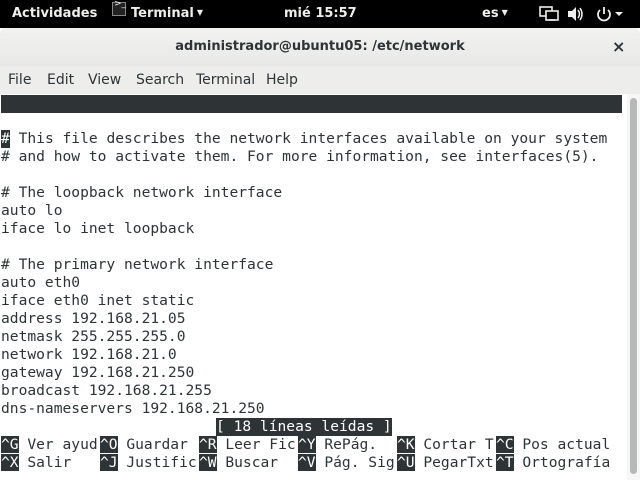 The image size is (640, 480). I want to click on shortcut-key: ^T, so click(505, 462).